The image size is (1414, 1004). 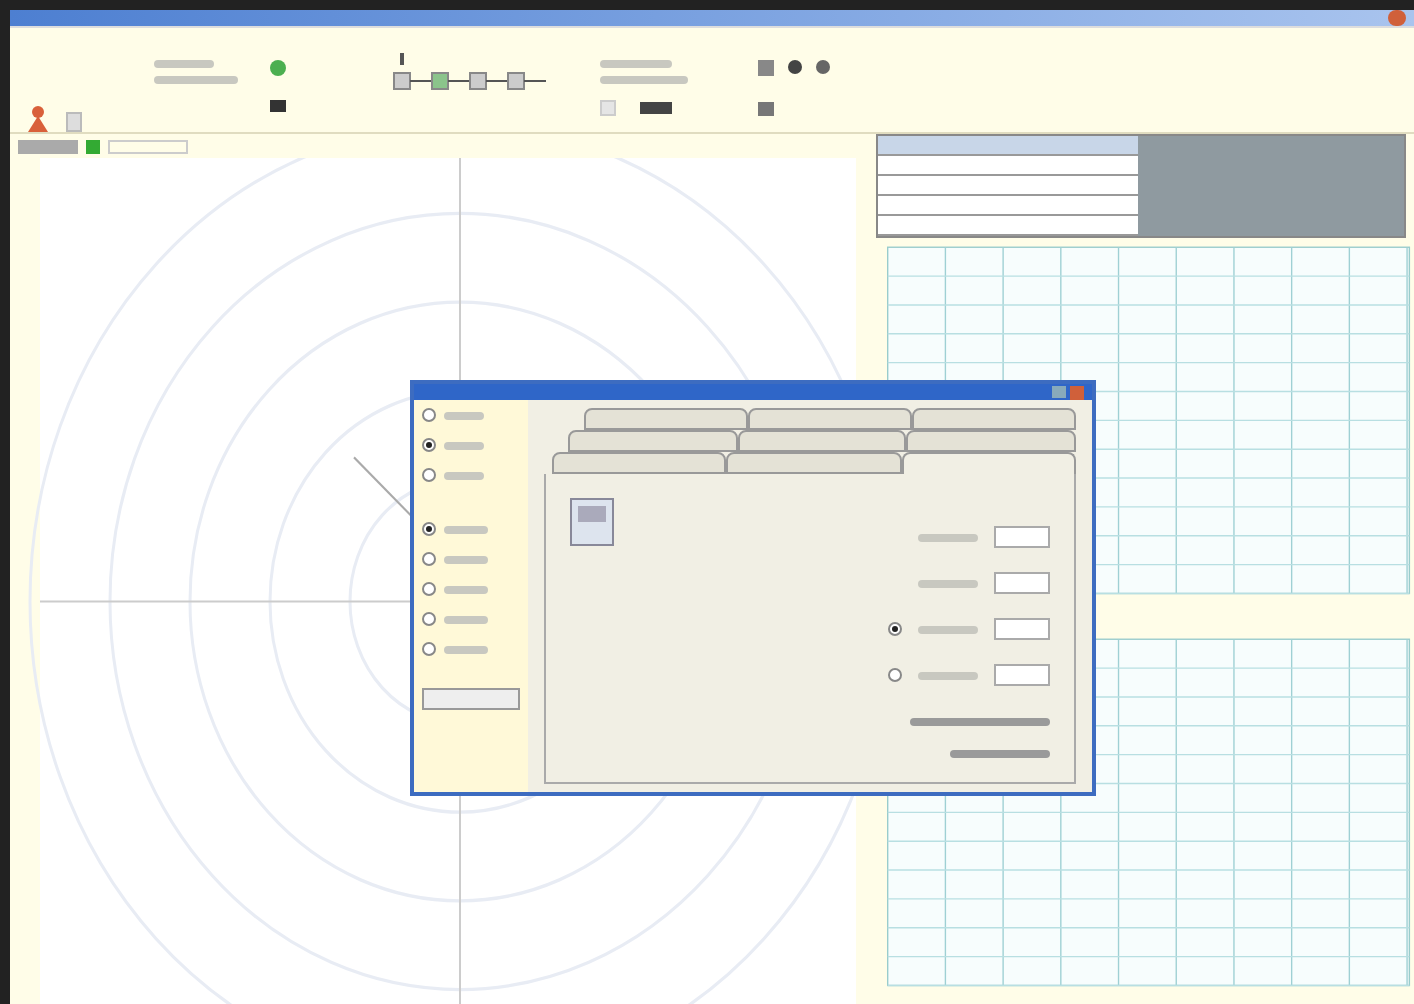 I want to click on filter-icon, so click(x=766, y=108).